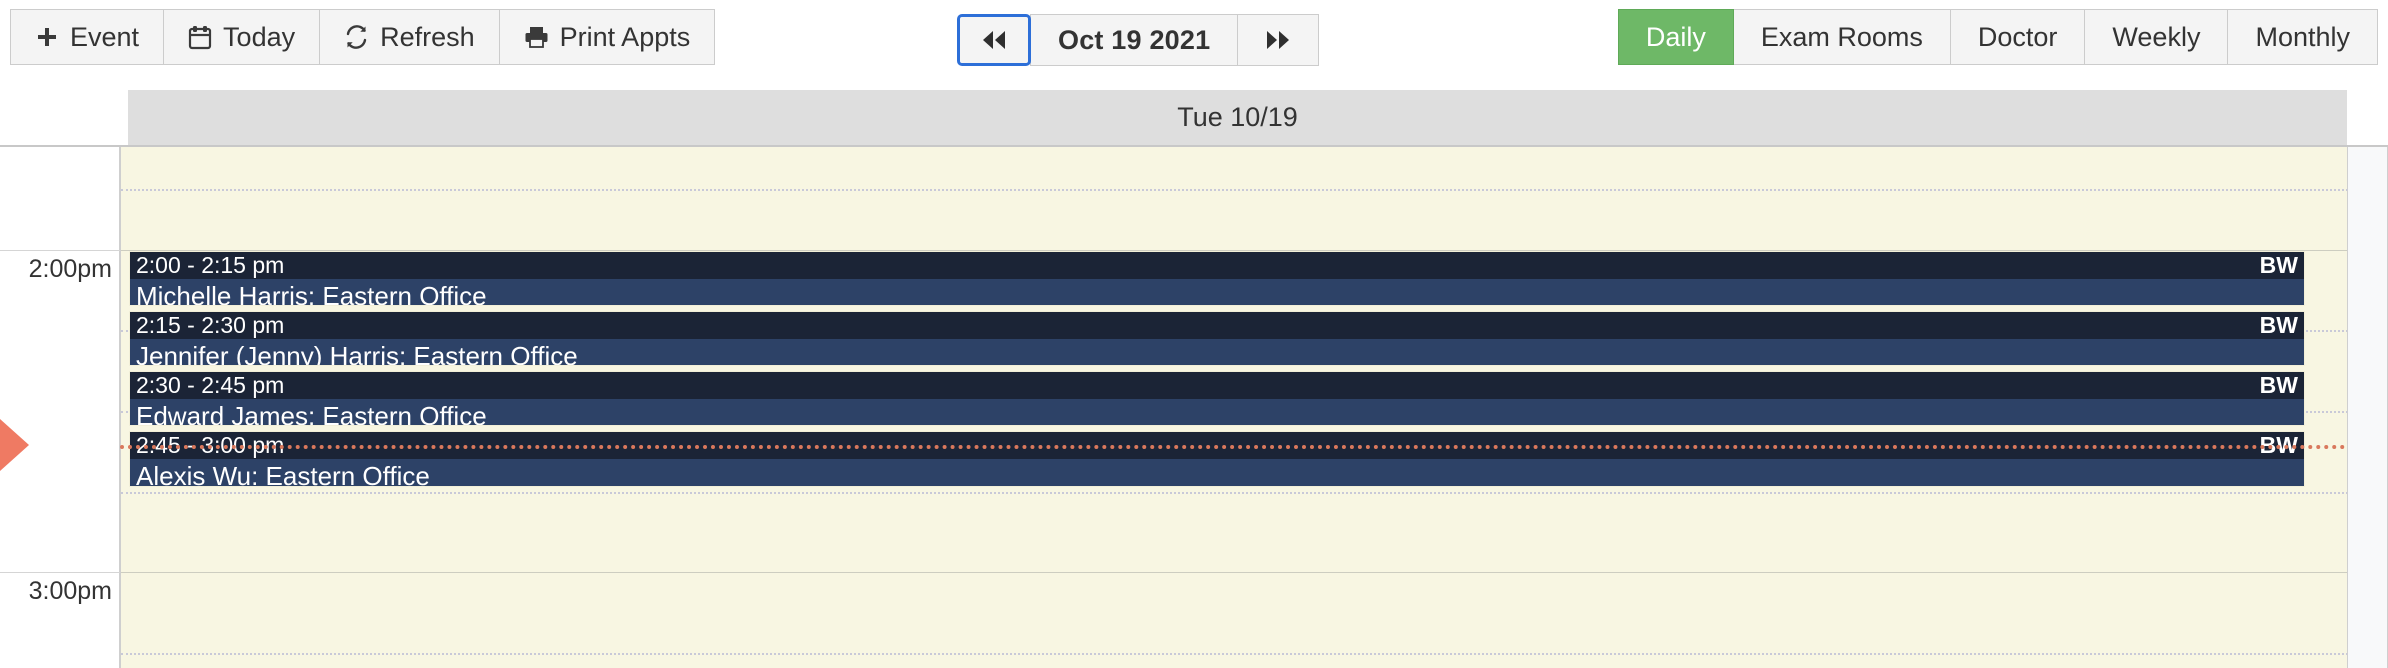  Describe the element at coordinates (536, 37) in the screenshot. I see `printer-icon` at that location.